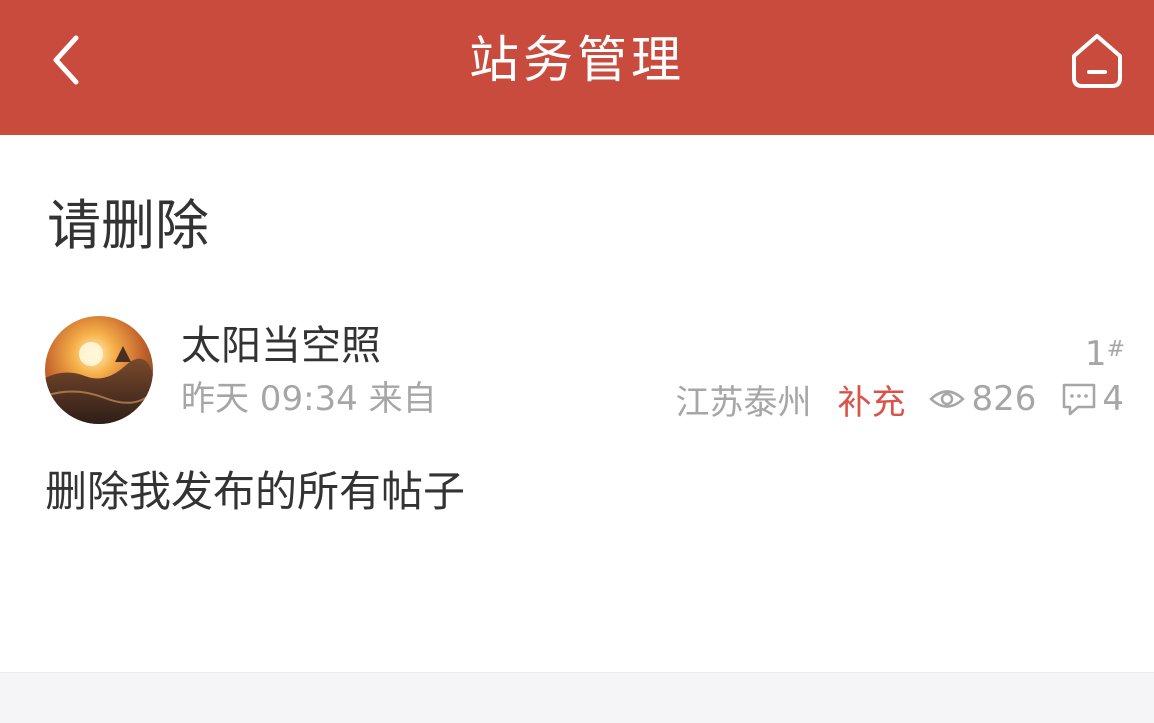 The image size is (1154, 723). Describe the element at coordinates (1095, 354) in the screenshot. I see `floor-value: 1` at that location.